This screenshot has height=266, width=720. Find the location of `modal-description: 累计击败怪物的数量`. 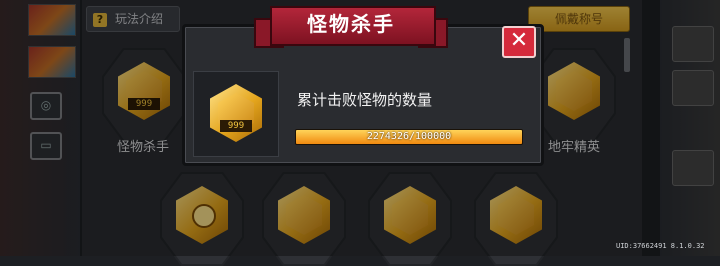

modal-description: 累计击败怪物的数量 is located at coordinates (365, 100).